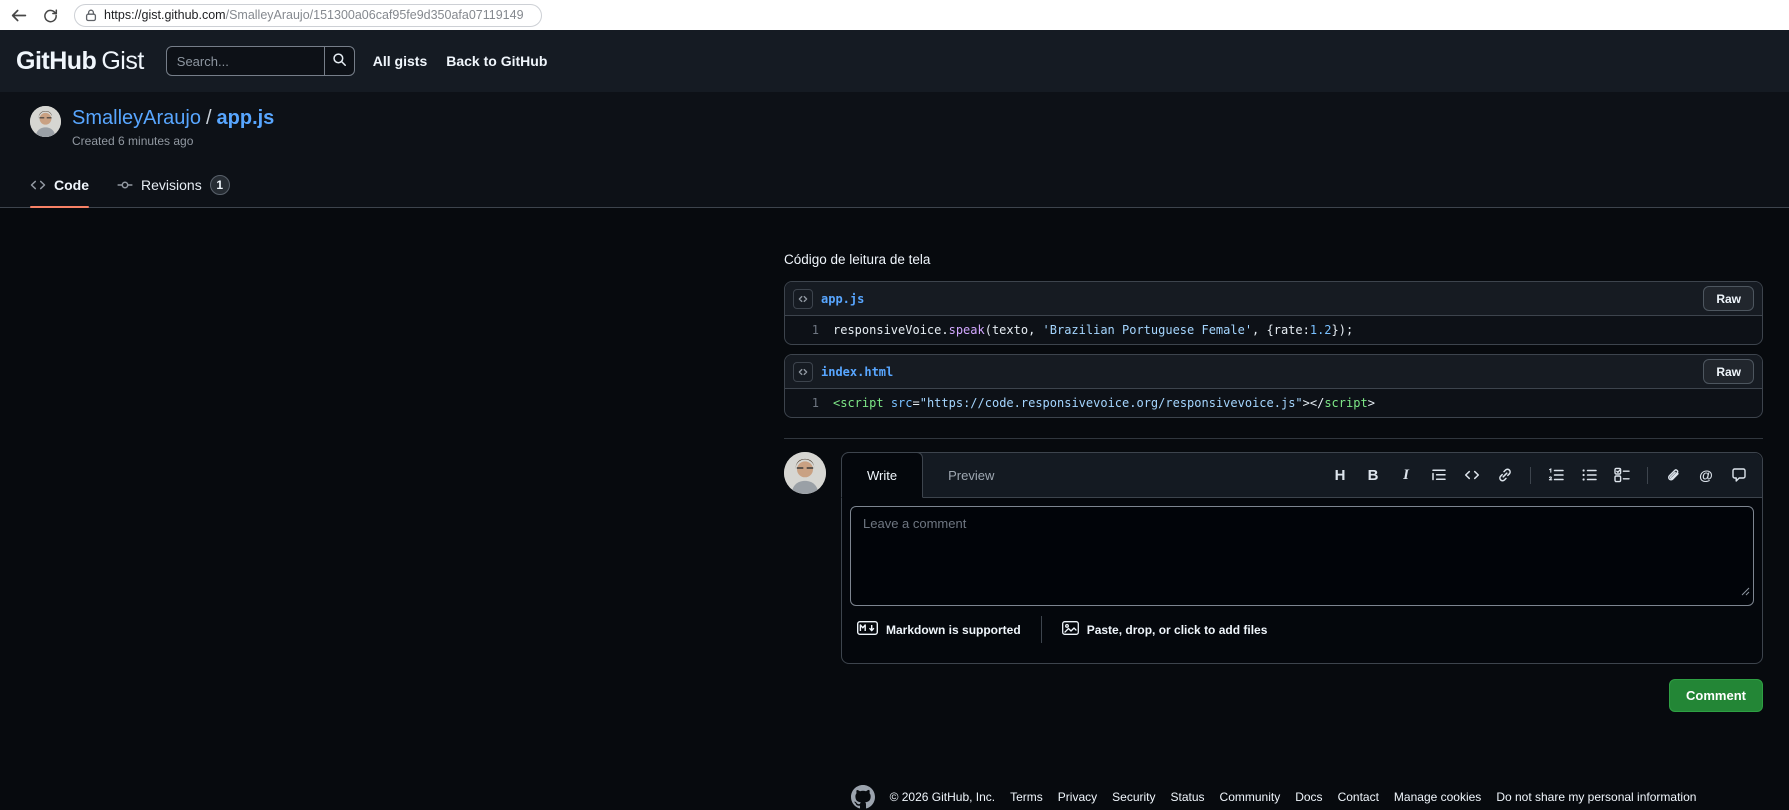 The width and height of the screenshot is (1789, 810). Describe the element at coordinates (1358, 797) in the screenshot. I see `footer-link-contact: Contact` at that location.